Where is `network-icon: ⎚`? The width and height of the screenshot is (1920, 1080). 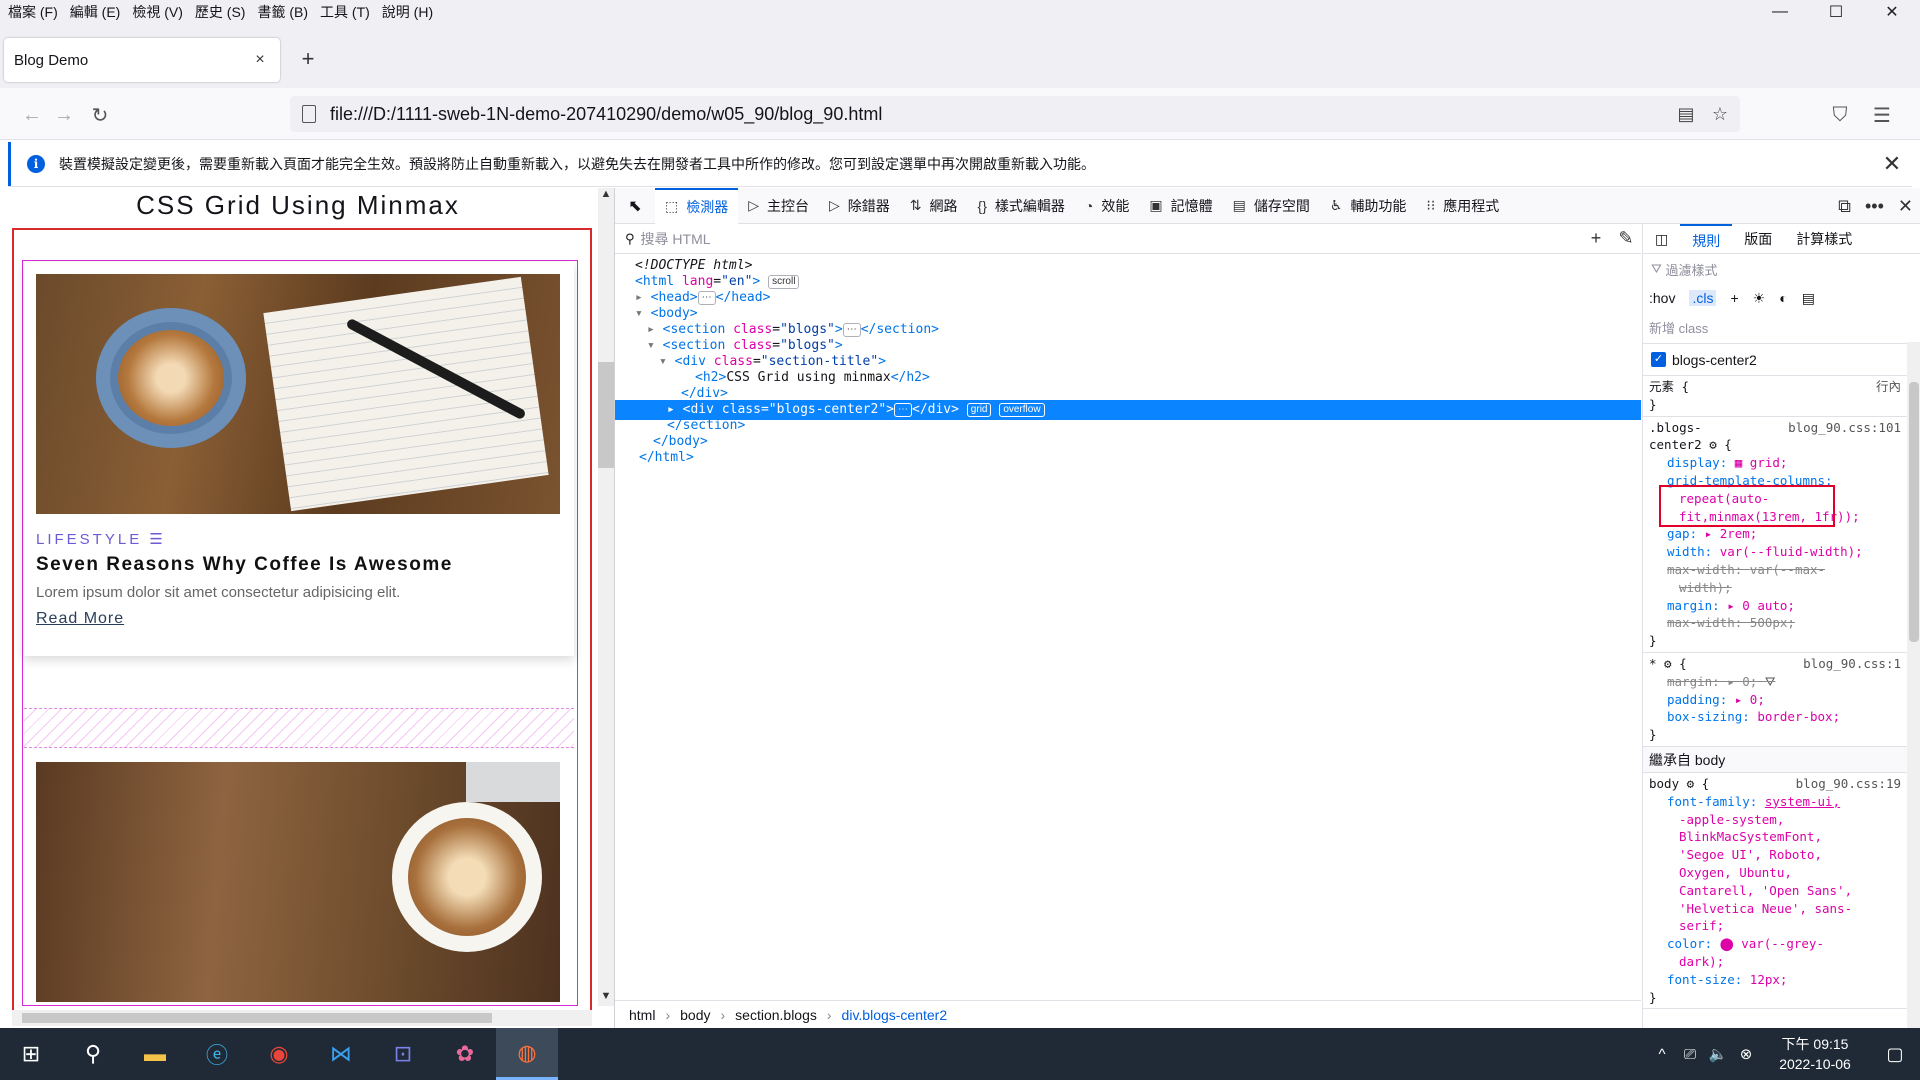 network-icon: ⎚ is located at coordinates (1690, 1054).